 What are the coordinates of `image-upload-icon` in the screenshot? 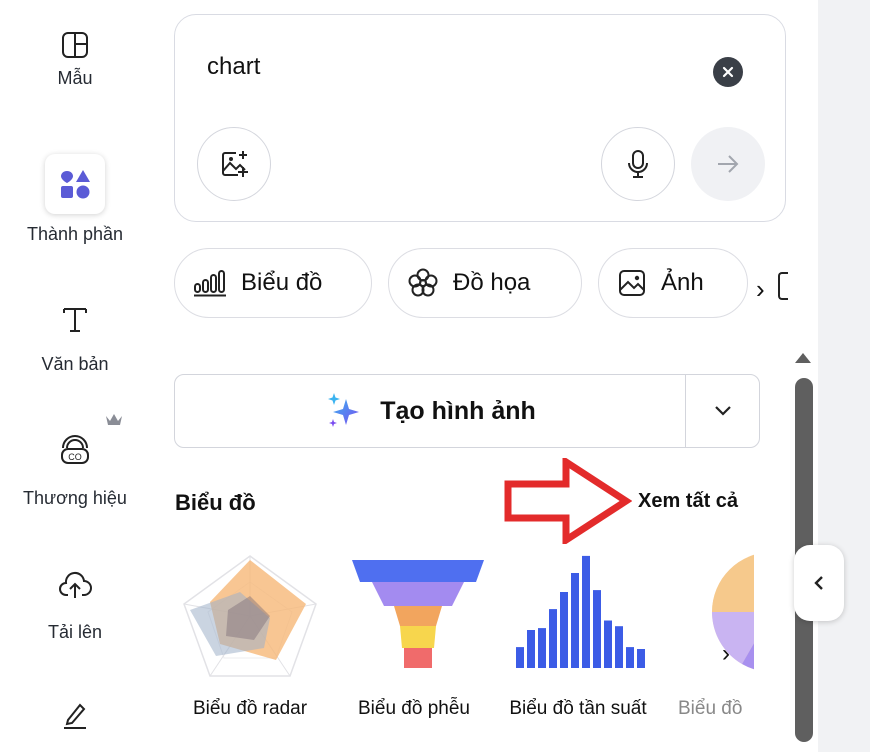 It's located at (235, 164).